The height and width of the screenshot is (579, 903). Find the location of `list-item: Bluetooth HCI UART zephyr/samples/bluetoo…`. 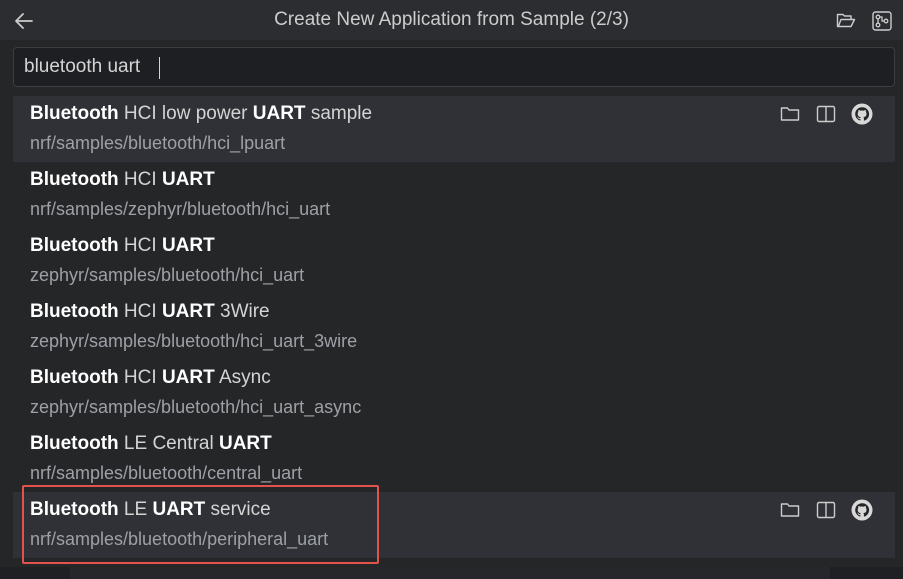

list-item: Bluetooth HCI UART zephyr/samples/bluetoo… is located at coordinates (454, 261).